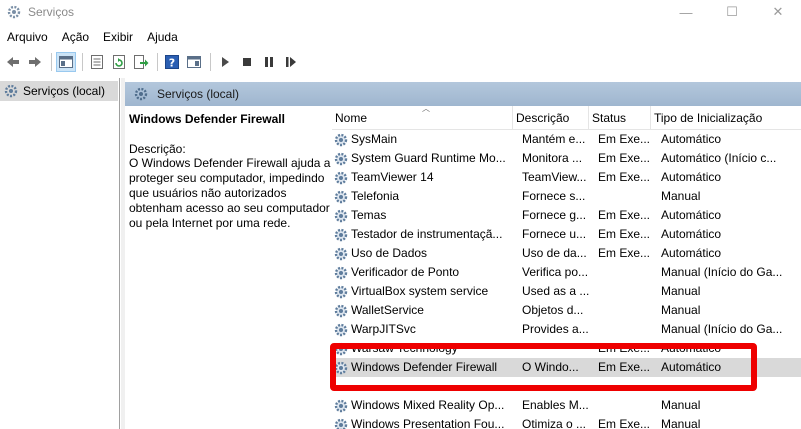 This screenshot has width=801, height=429. Describe the element at coordinates (551, 118) in the screenshot. I see `column-header-description: Descrição` at that location.